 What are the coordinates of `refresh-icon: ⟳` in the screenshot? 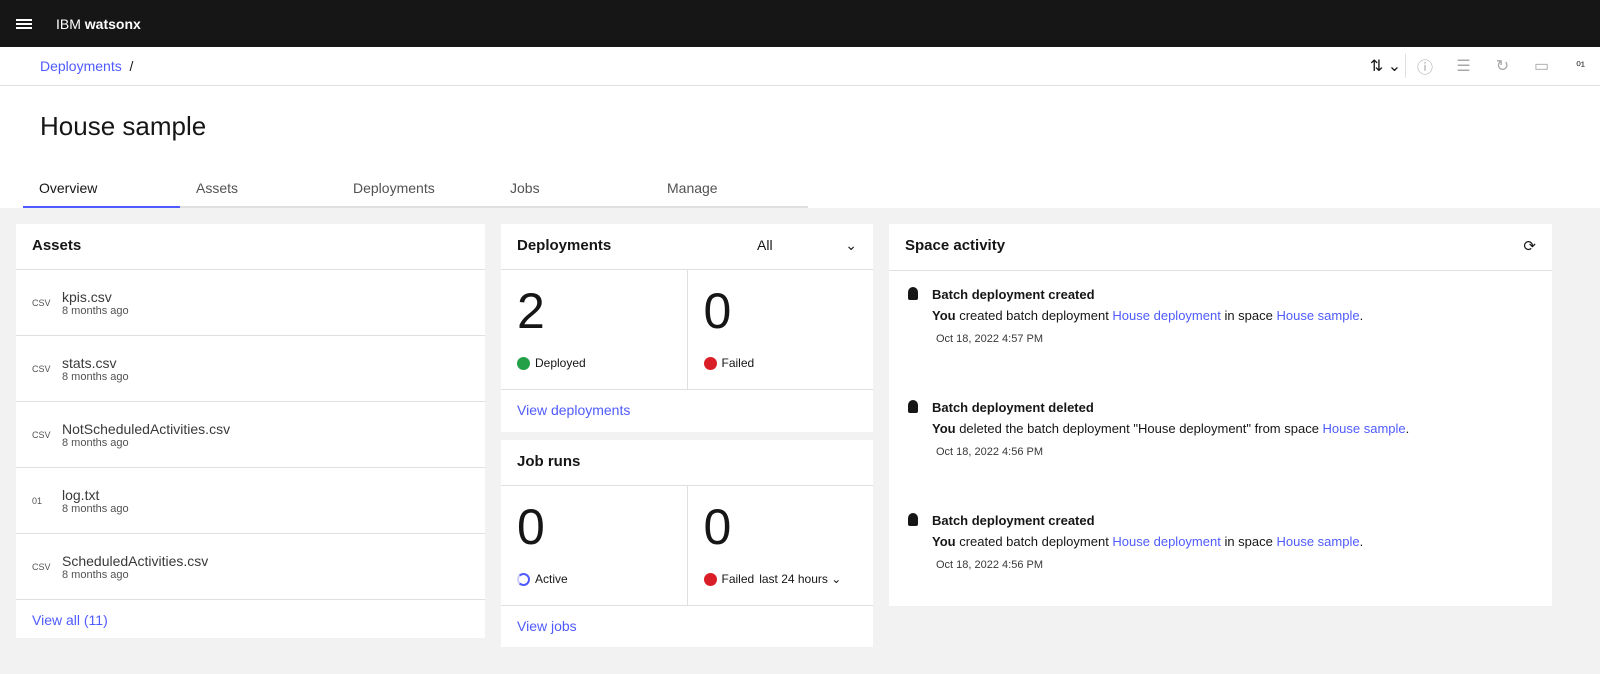 It's located at (1529, 247).